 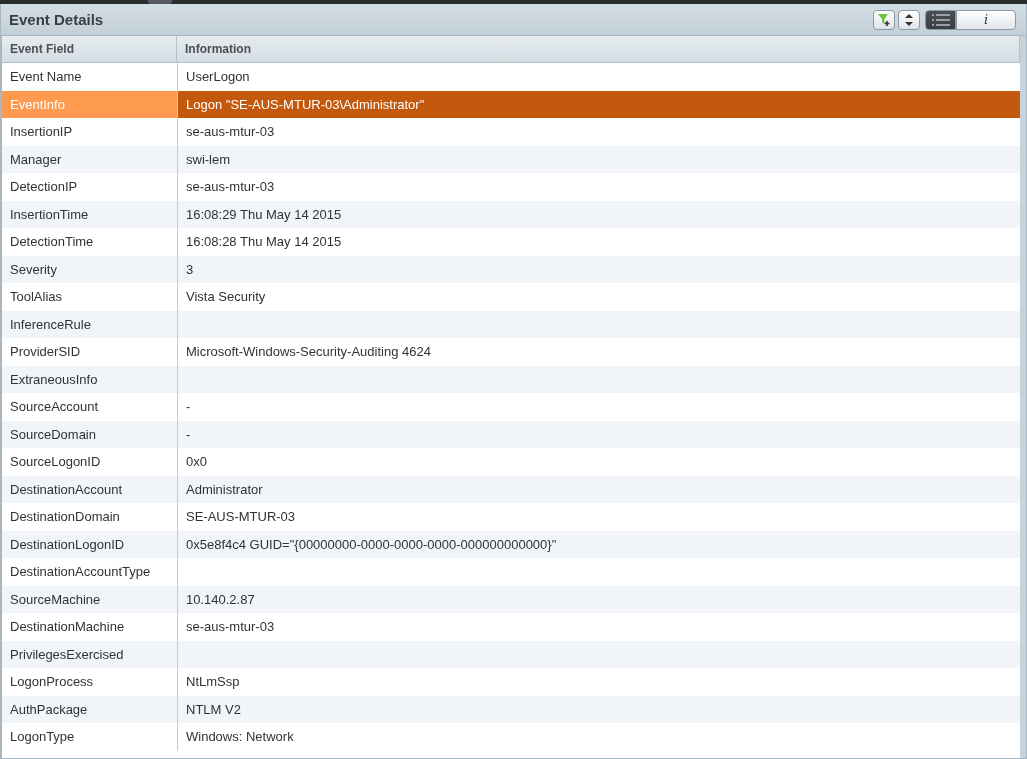 I want to click on field-value-cell: Microsoft-Windows-Security-Auditing 4624, so click(x=598, y=352).